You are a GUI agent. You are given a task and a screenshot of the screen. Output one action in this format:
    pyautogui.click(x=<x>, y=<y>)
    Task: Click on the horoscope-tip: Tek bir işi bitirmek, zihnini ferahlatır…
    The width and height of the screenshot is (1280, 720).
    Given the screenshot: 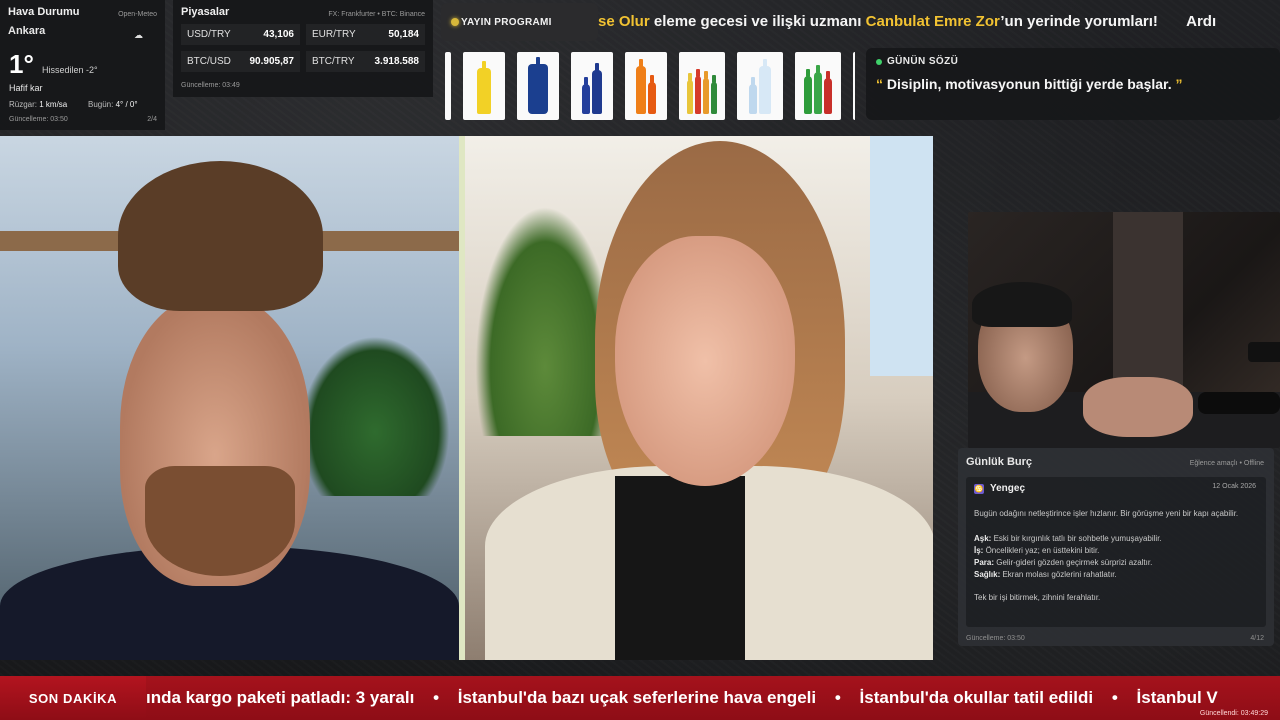 What is the action you would take?
    pyautogui.click(x=1037, y=597)
    